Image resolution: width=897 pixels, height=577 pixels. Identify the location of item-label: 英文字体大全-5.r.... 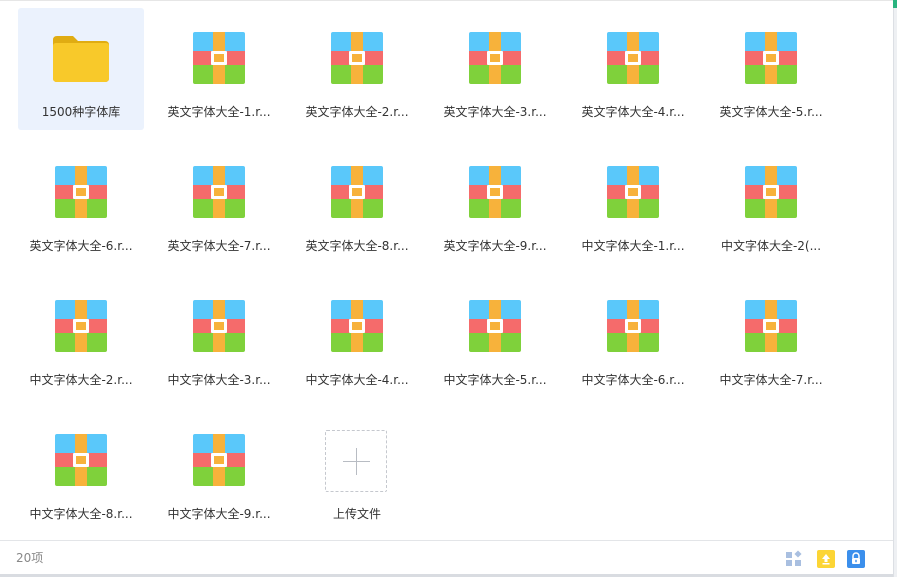
(771, 112).